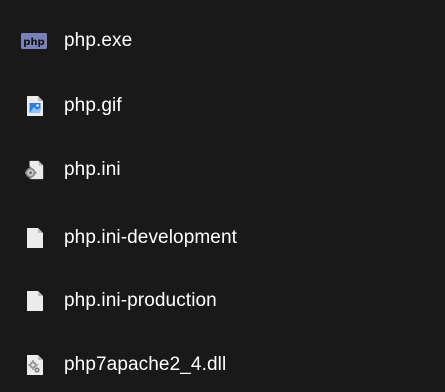 The width and height of the screenshot is (445, 392). What do you see at coordinates (222, 41) in the screenshot?
I see `file-item-php-exe: php php.exe` at bounding box center [222, 41].